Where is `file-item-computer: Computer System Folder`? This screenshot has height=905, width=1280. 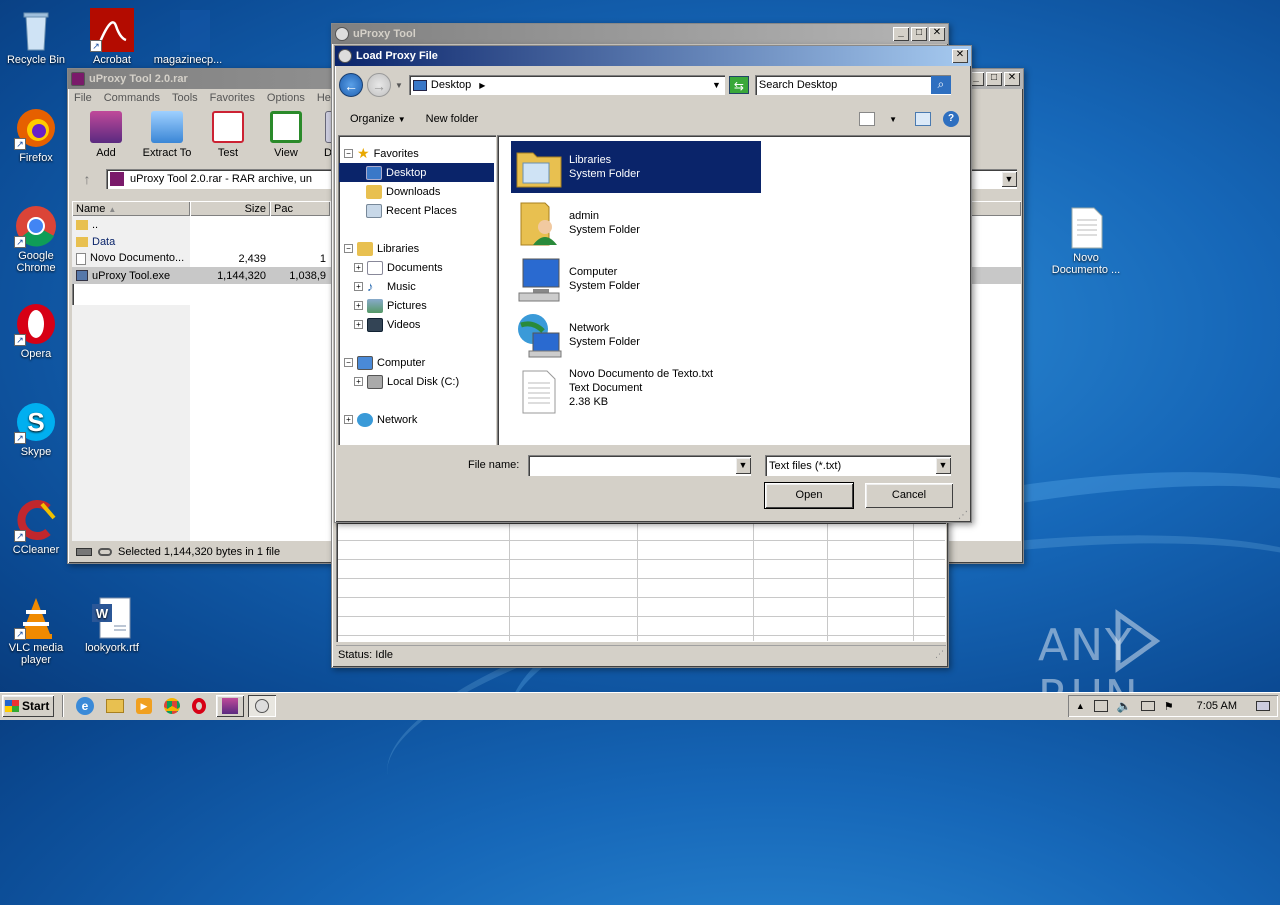 file-item-computer: Computer System Folder is located at coordinates (636, 279).